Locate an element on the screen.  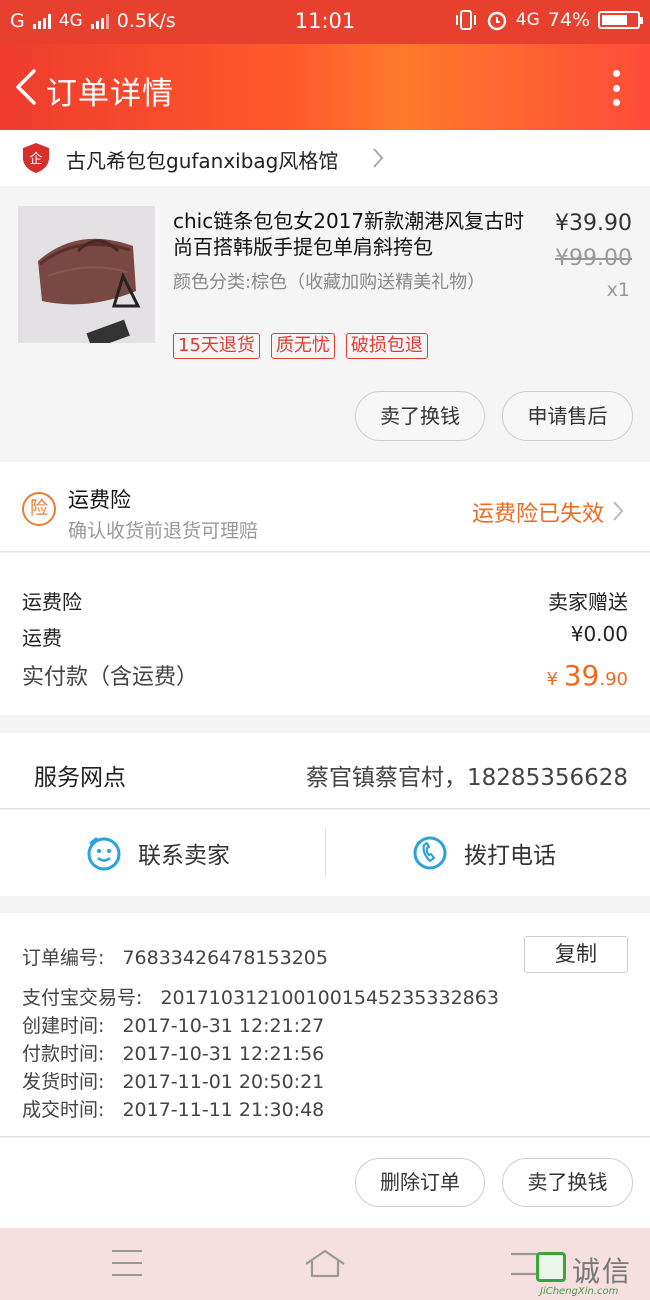
delete-order-button: 删除订单 is located at coordinates (420, 1182).